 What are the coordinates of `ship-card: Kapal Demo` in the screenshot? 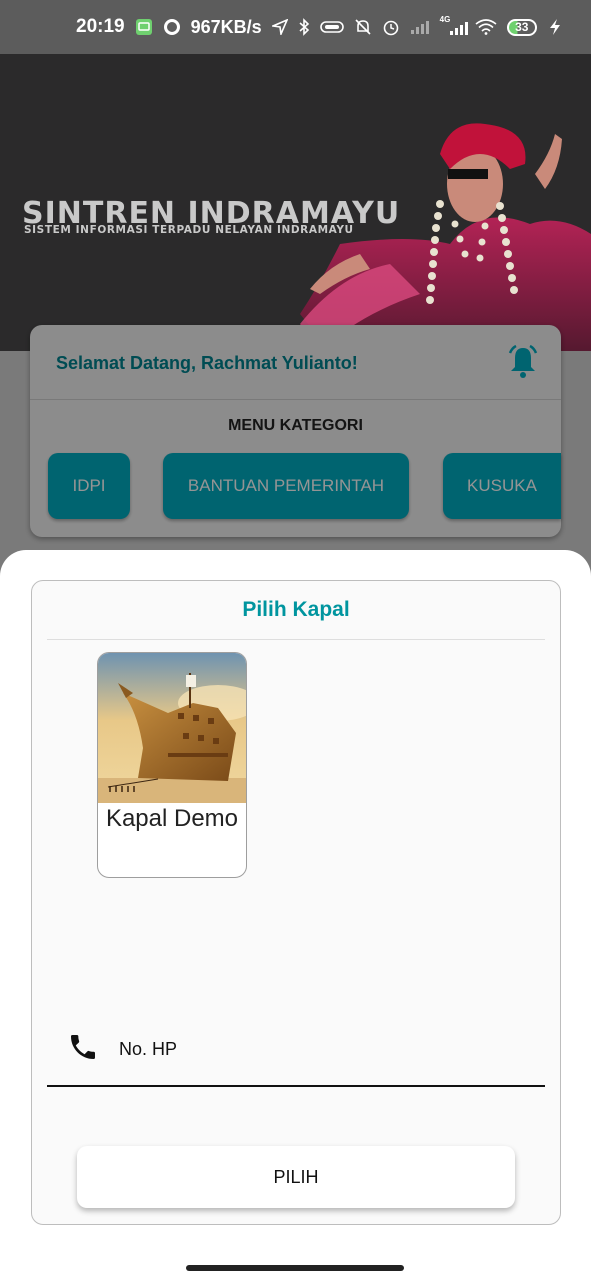 It's located at (172, 765).